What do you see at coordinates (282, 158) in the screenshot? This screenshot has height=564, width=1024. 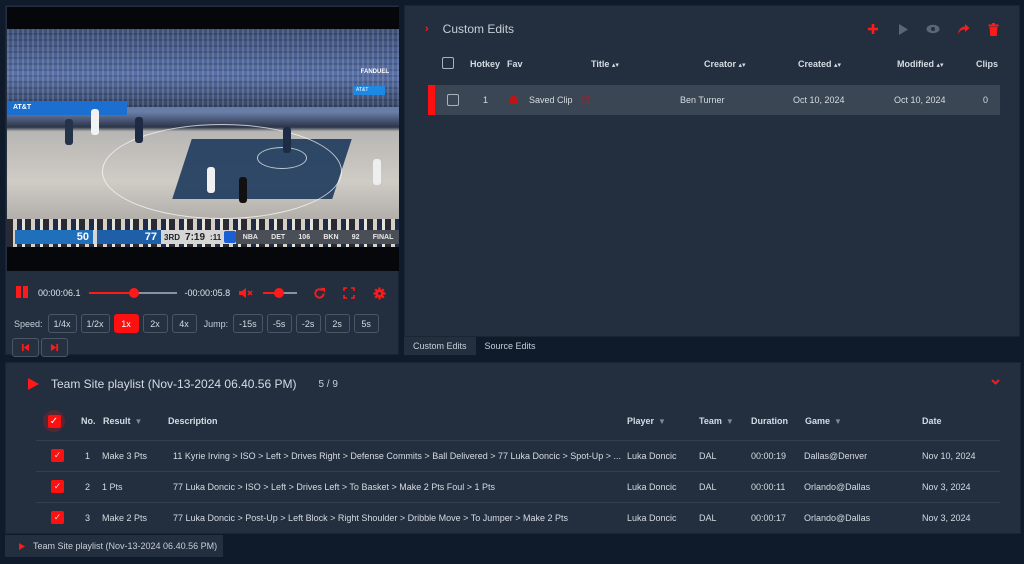 I see `court-circle` at bounding box center [282, 158].